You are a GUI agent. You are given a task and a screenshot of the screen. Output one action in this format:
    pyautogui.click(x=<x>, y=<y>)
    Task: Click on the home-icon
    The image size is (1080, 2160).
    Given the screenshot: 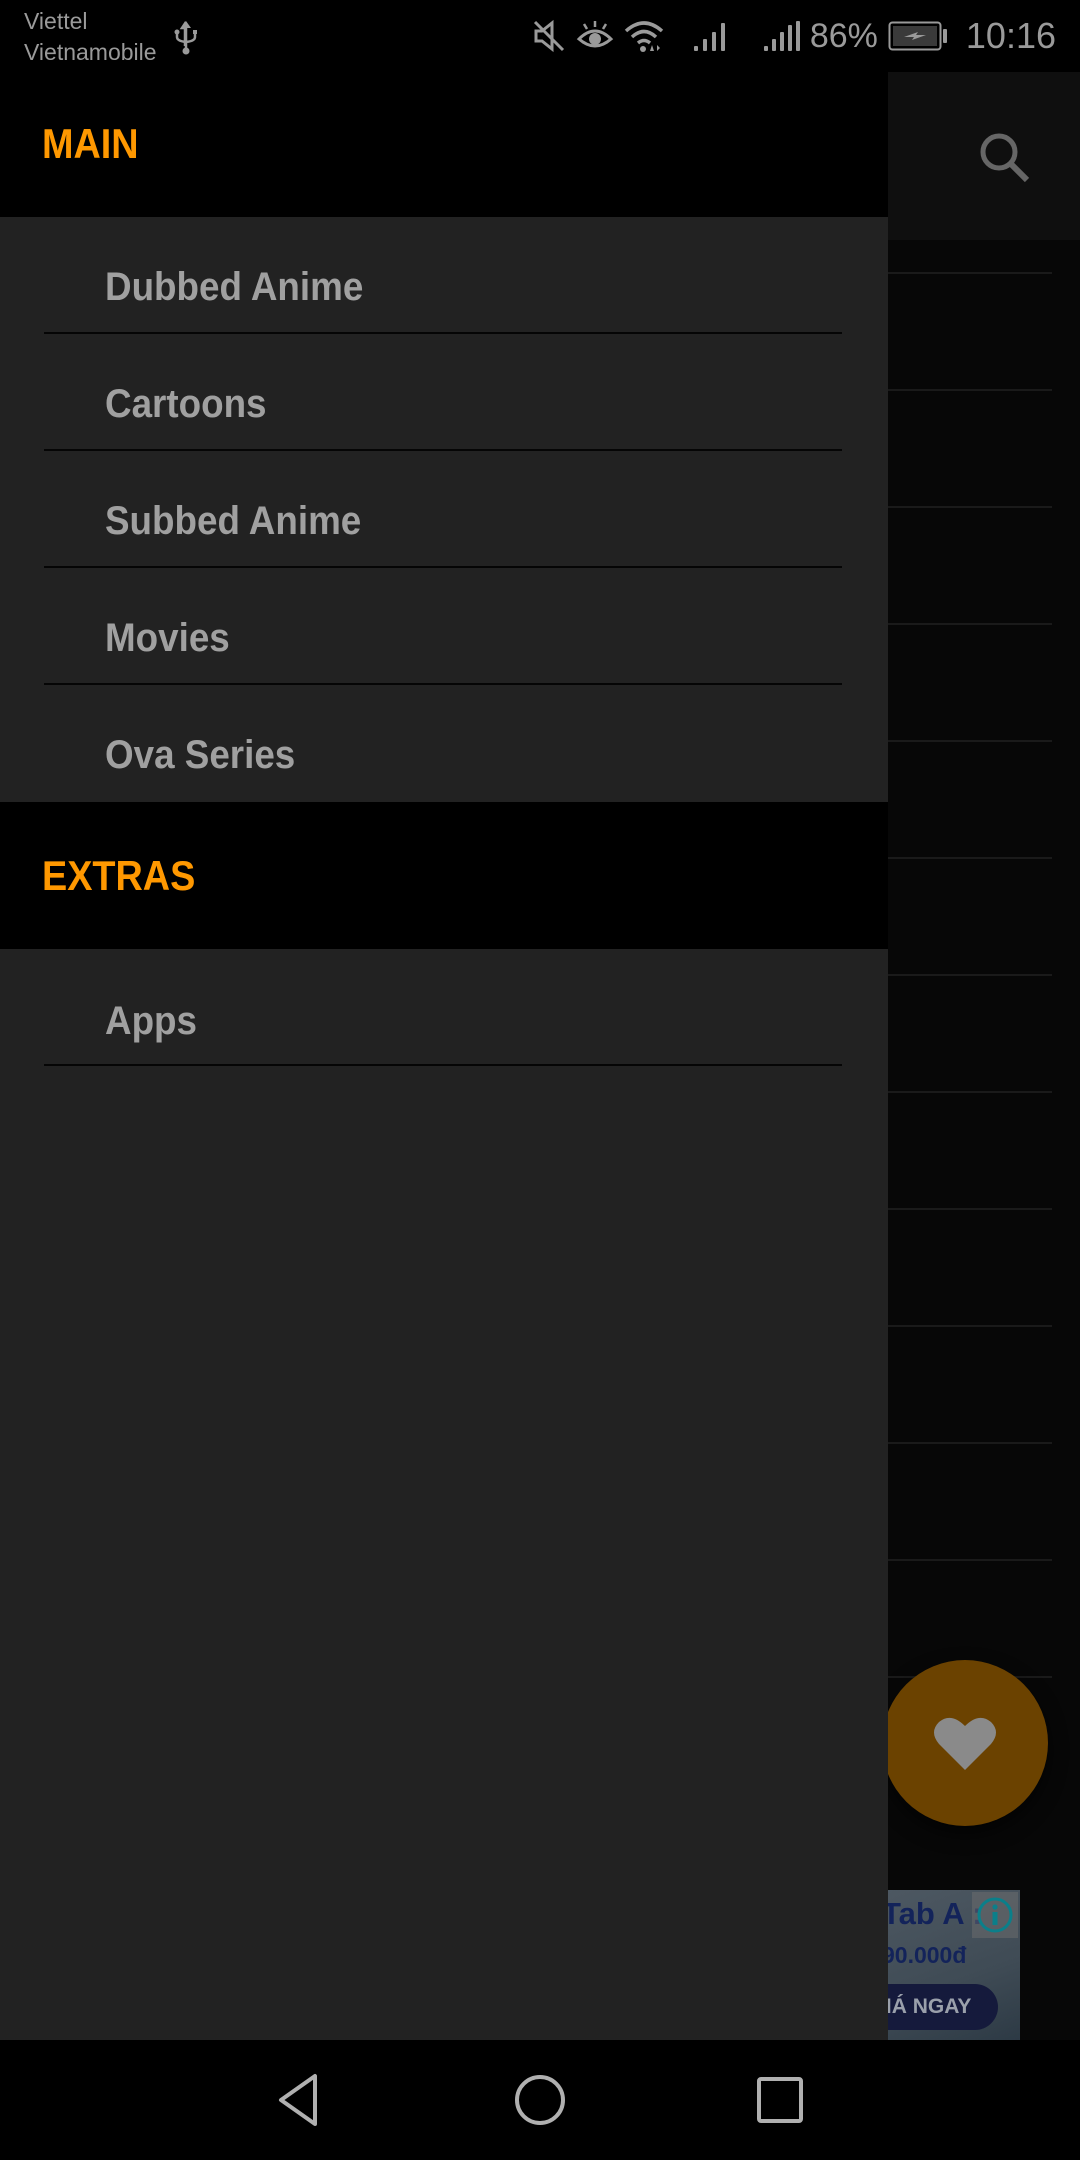 What is the action you would take?
    pyautogui.click(x=540, y=2100)
    